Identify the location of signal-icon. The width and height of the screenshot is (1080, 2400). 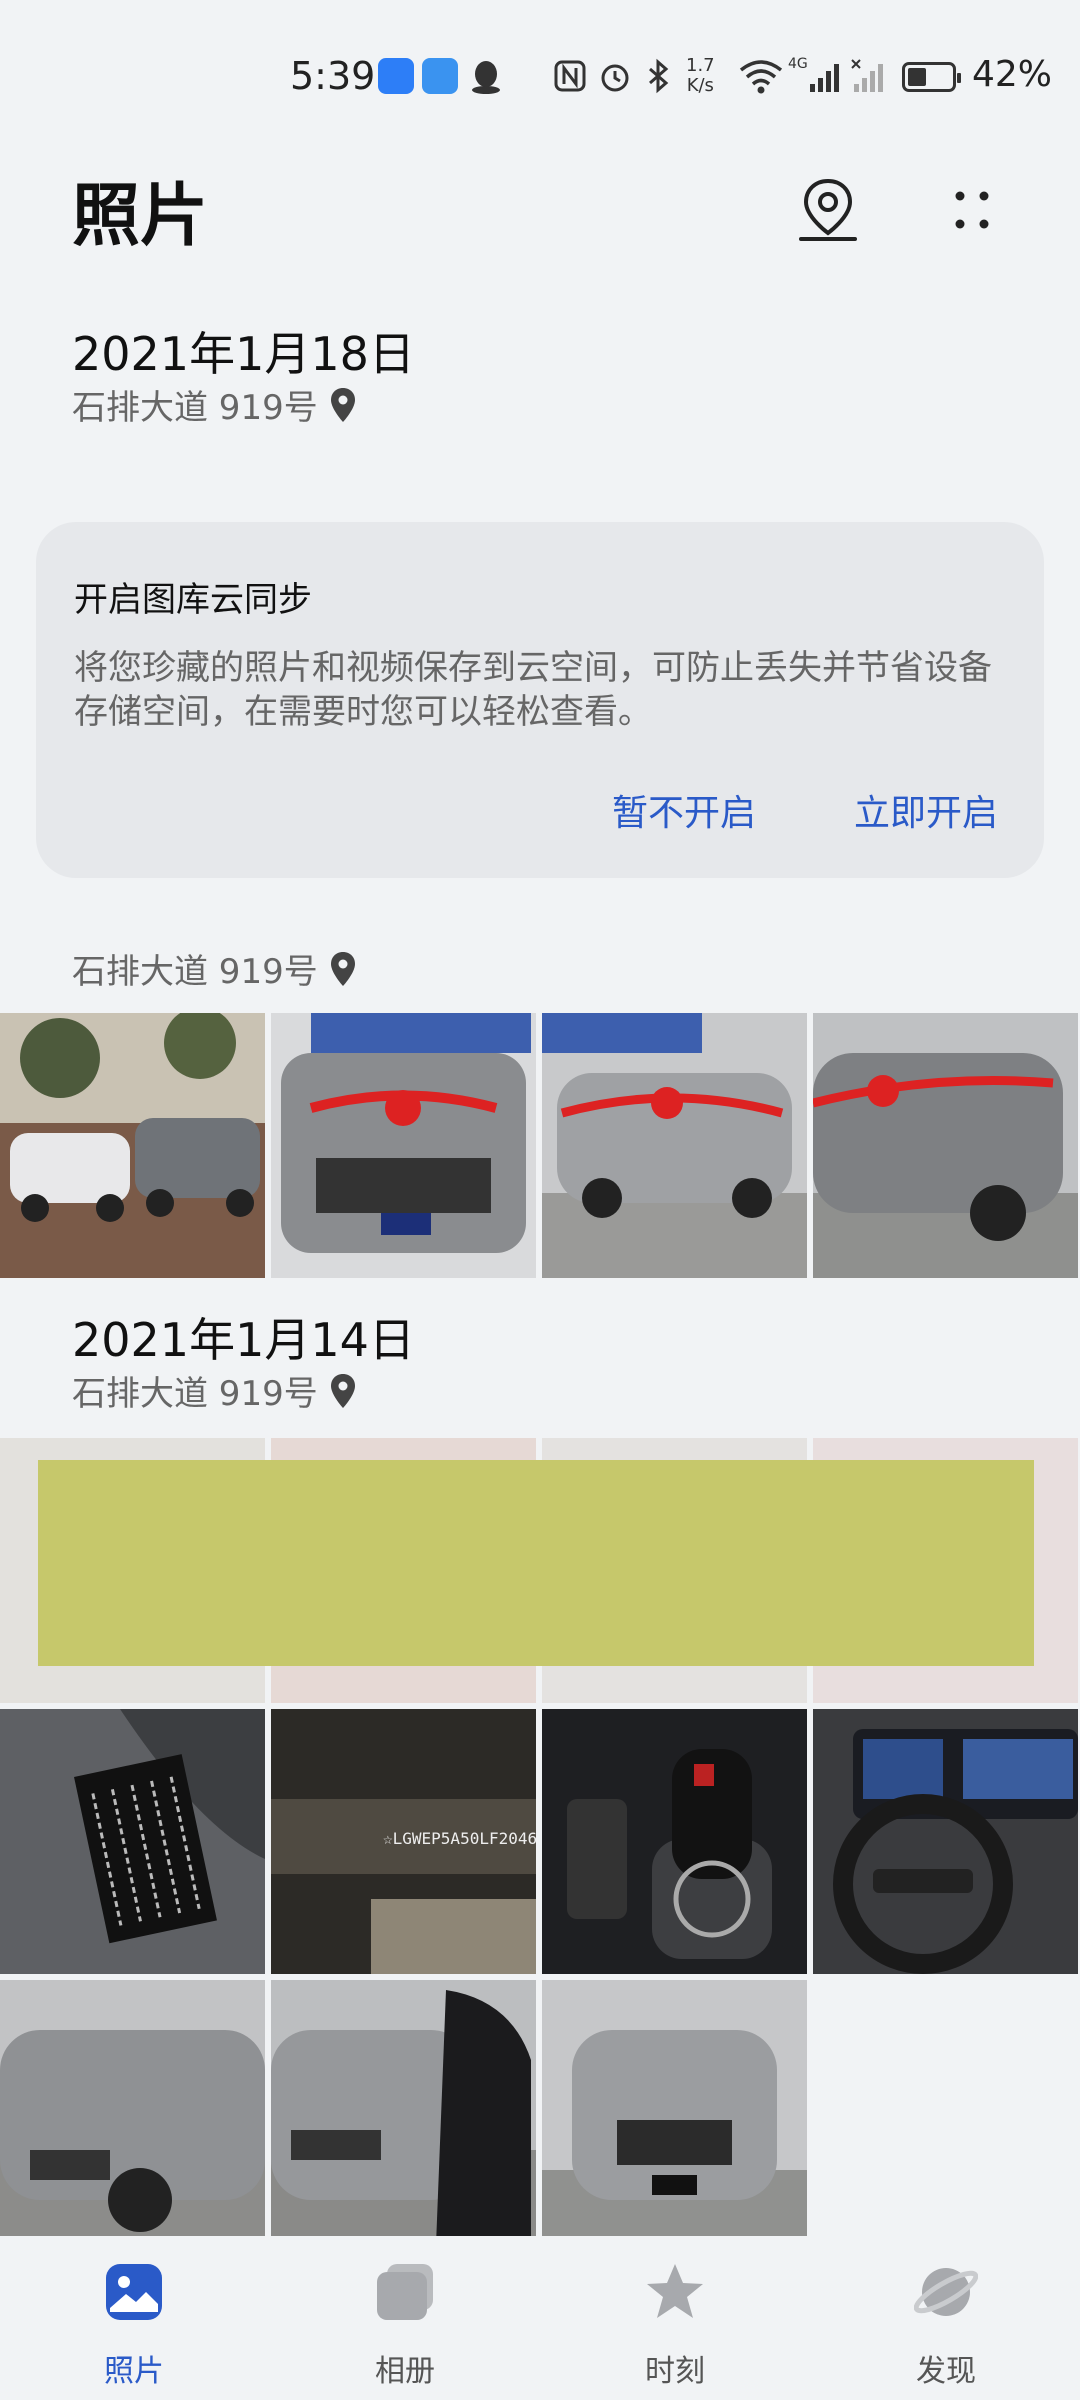
(824, 78).